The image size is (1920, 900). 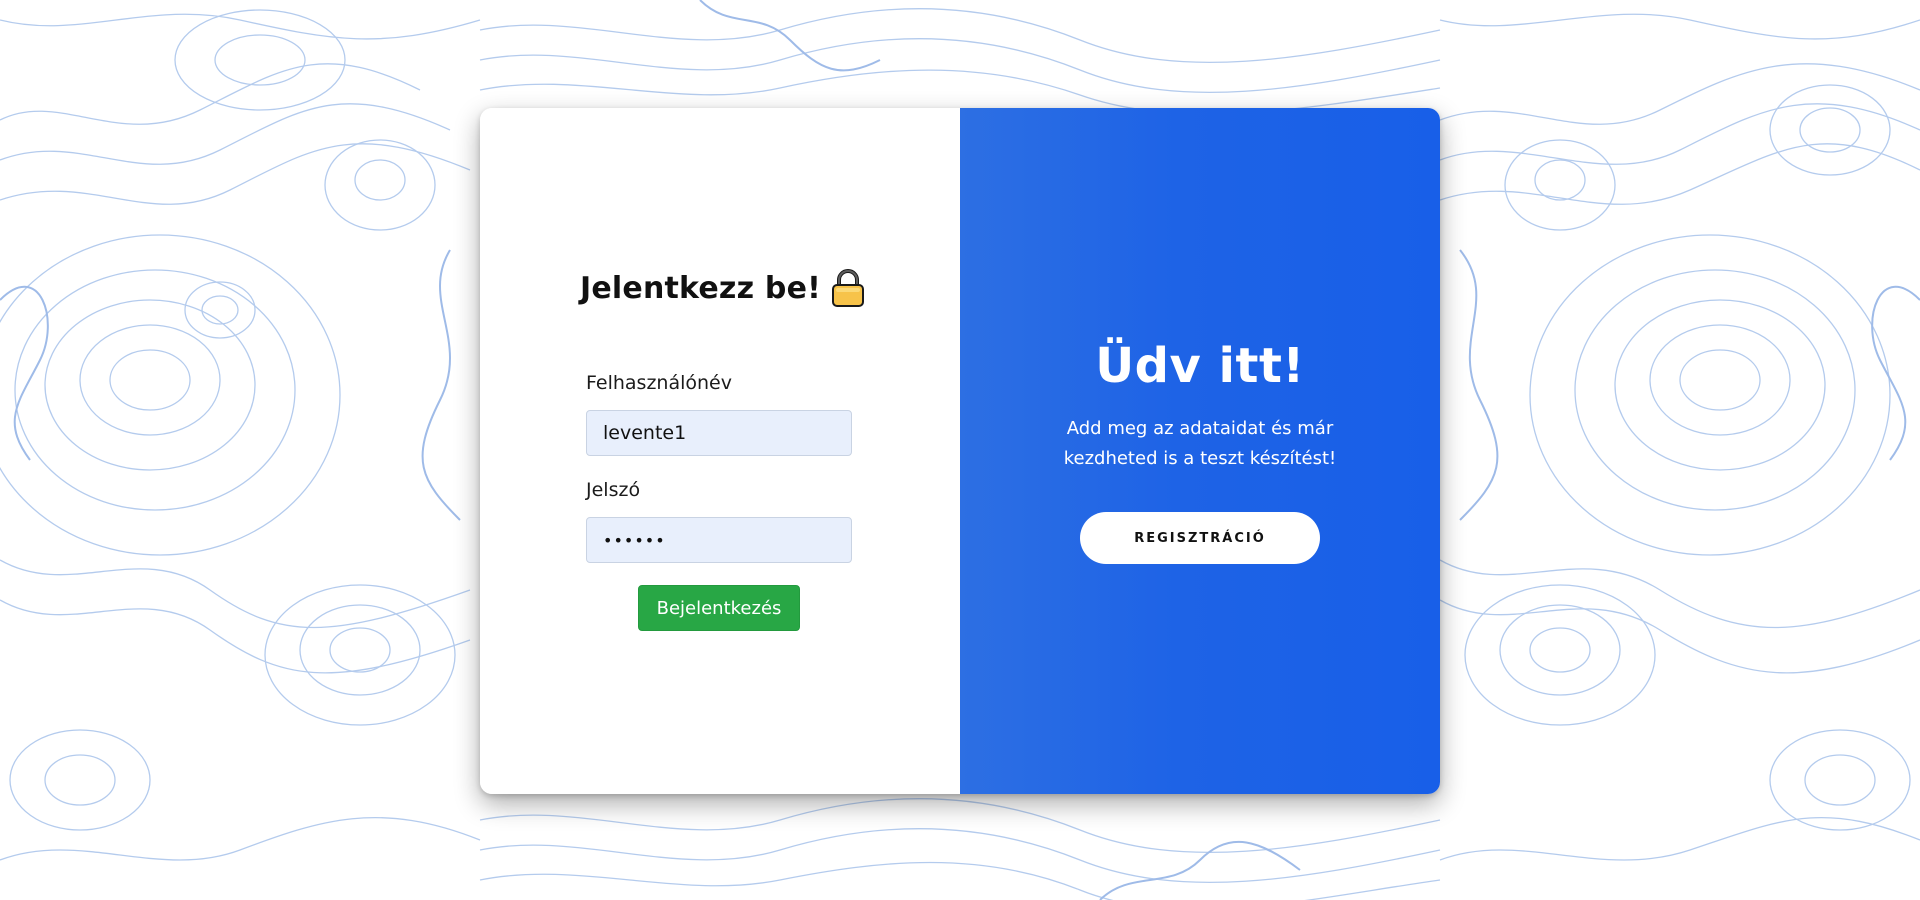 What do you see at coordinates (613, 490) in the screenshot?
I see `password-label: Jelszó` at bounding box center [613, 490].